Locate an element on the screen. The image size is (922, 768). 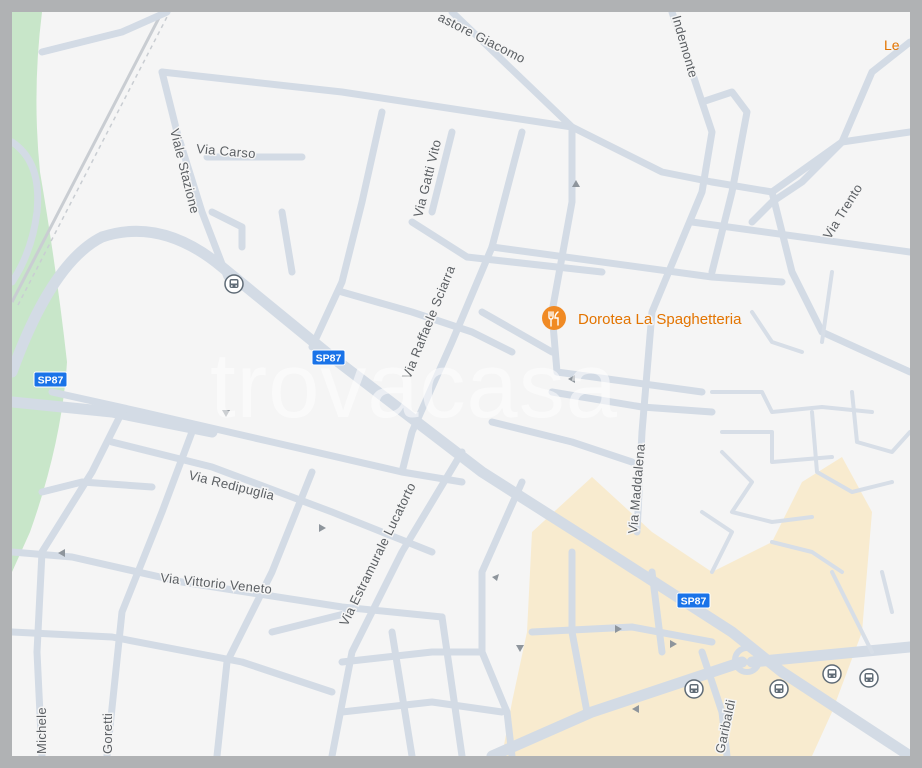
poi-label: Dorotea La Spaghetteria is located at coordinates (660, 320).